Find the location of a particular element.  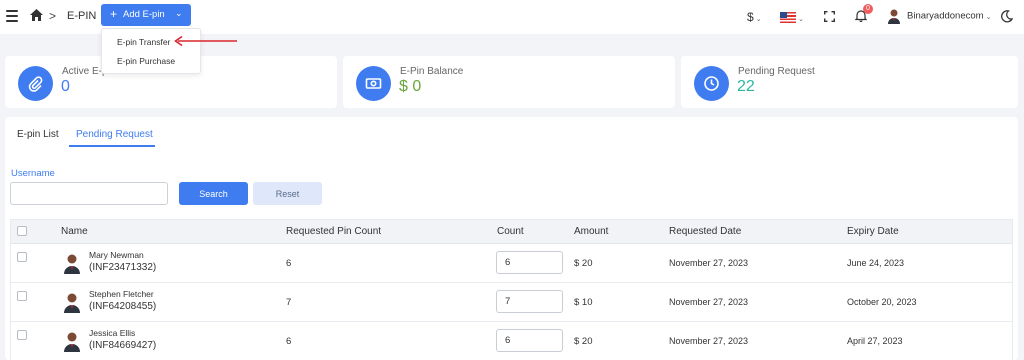

card-title: E-Pin Balance is located at coordinates (432, 71).